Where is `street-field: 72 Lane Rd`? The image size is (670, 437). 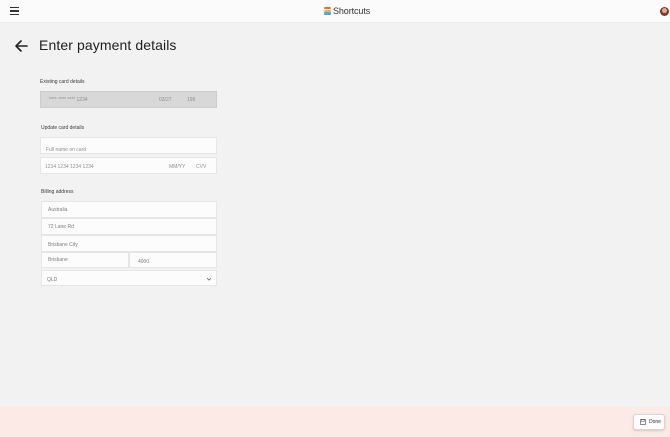
street-field: 72 Lane Rd is located at coordinates (129, 226).